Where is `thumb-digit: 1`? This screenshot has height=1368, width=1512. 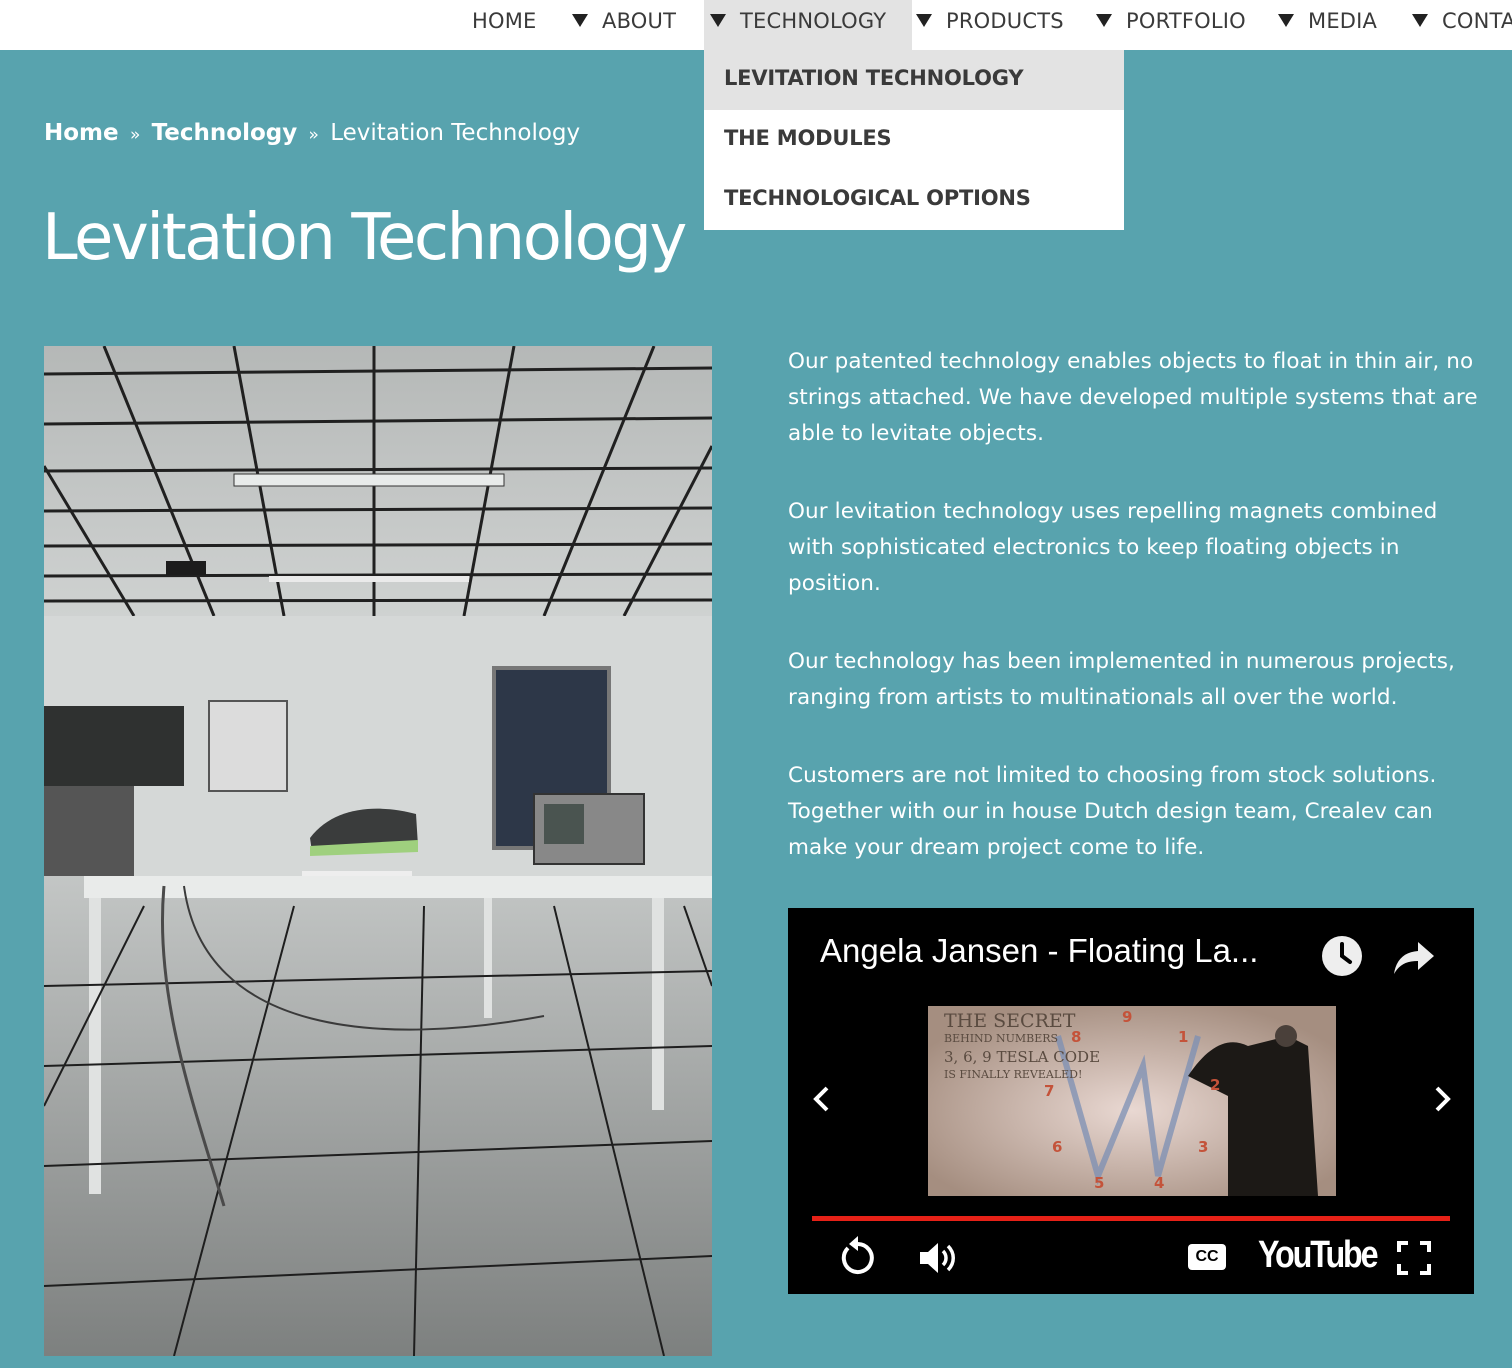 thumb-digit: 1 is located at coordinates (1183, 1037).